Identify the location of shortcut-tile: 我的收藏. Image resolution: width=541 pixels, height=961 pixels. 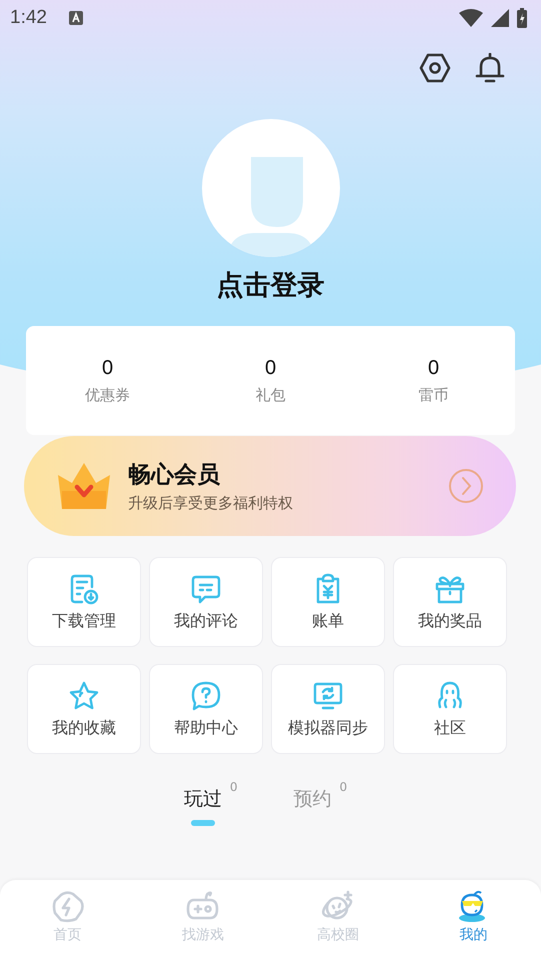
(84, 709).